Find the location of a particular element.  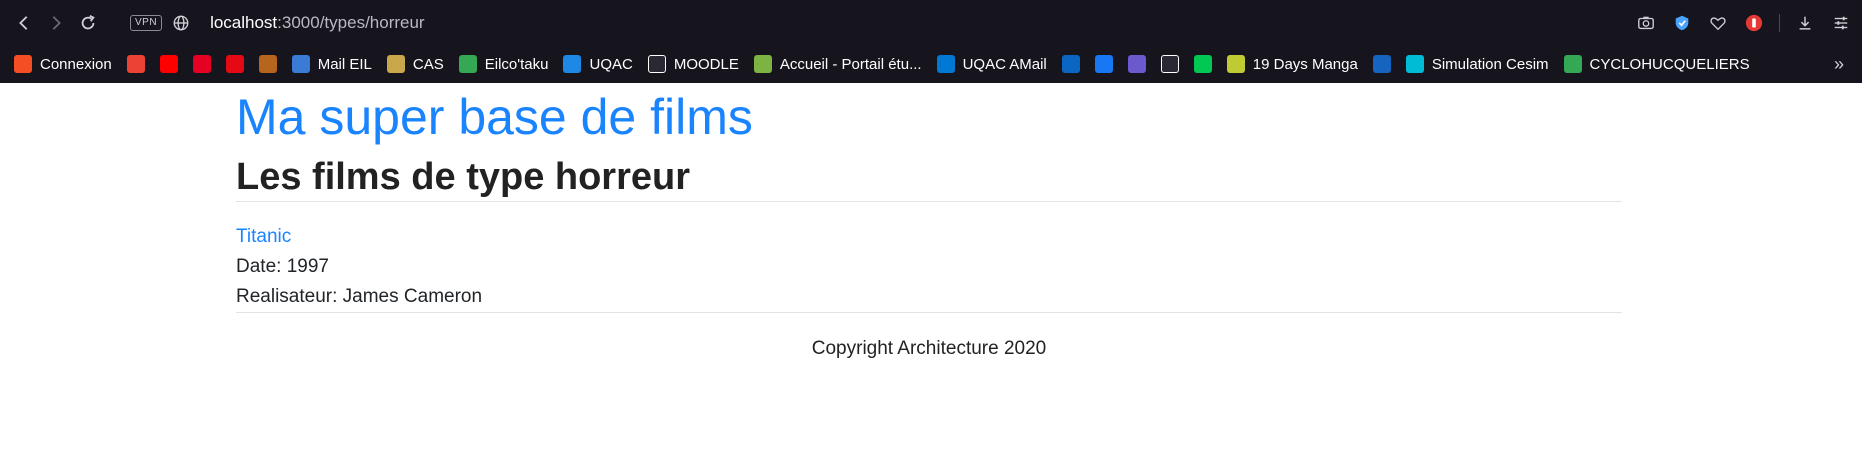

toolbar-separator is located at coordinates (1779, 22).